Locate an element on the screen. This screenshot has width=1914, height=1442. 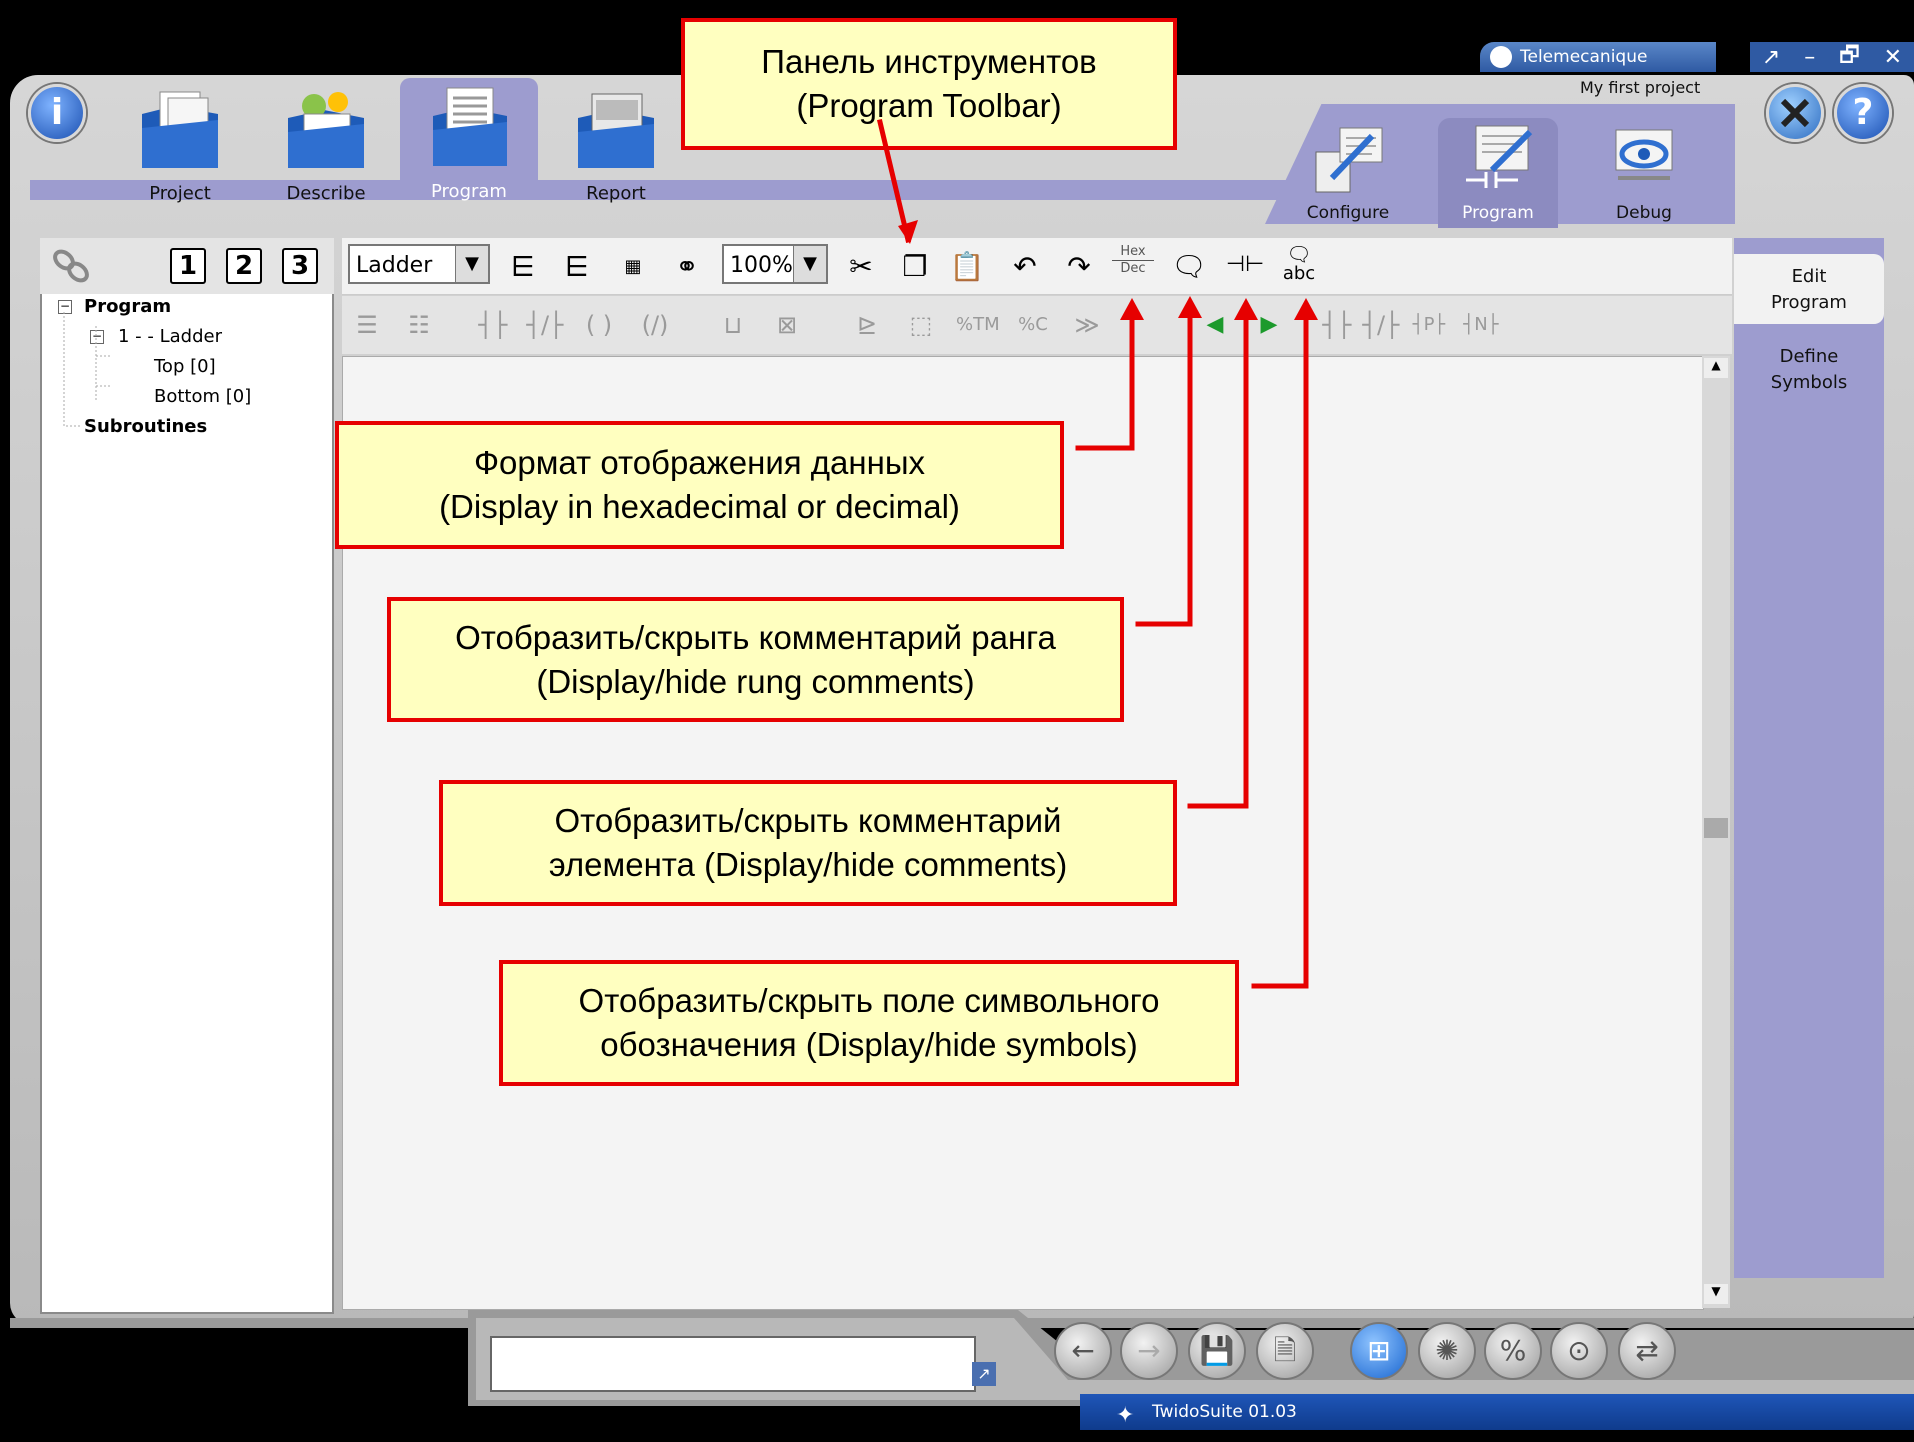
web-nav-button: ✺ is located at coordinates (1447, 1351).